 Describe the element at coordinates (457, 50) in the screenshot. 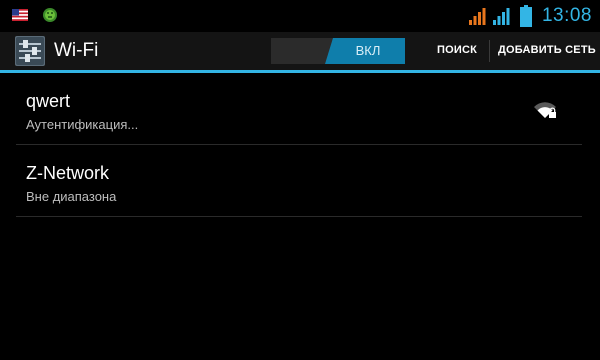

I see `search-button: ПОИСК` at that location.